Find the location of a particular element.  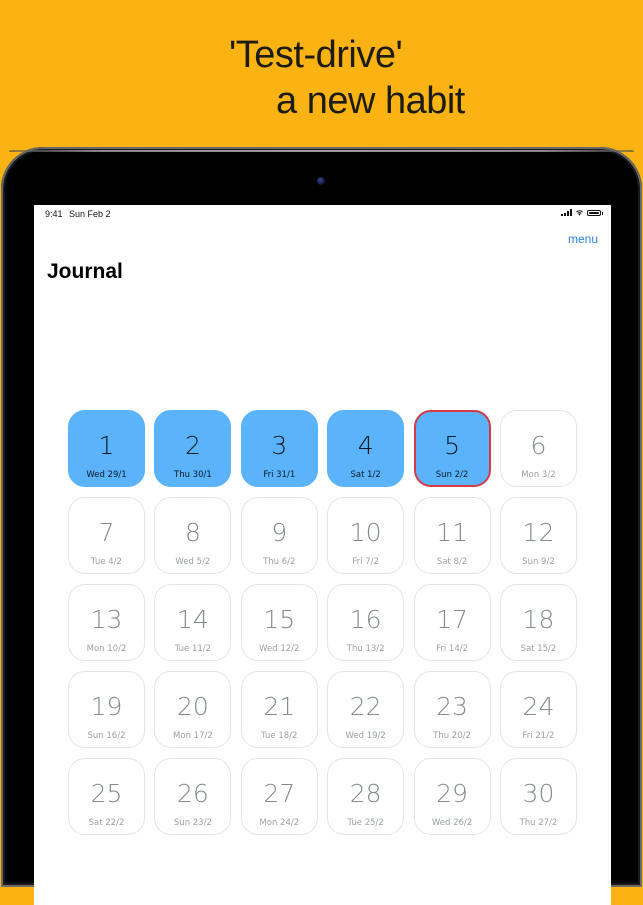

day-tile-22: 22 Wed 19/2 is located at coordinates (366, 709).